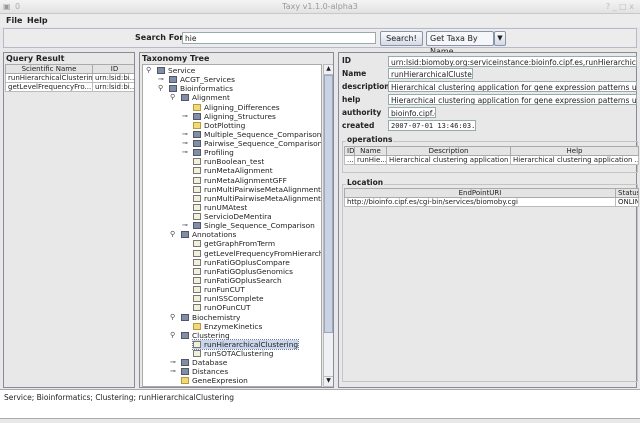 This screenshot has width=640, height=423. Describe the element at coordinates (448, 151) in the screenshot. I see `column-header-description: Description` at that location.